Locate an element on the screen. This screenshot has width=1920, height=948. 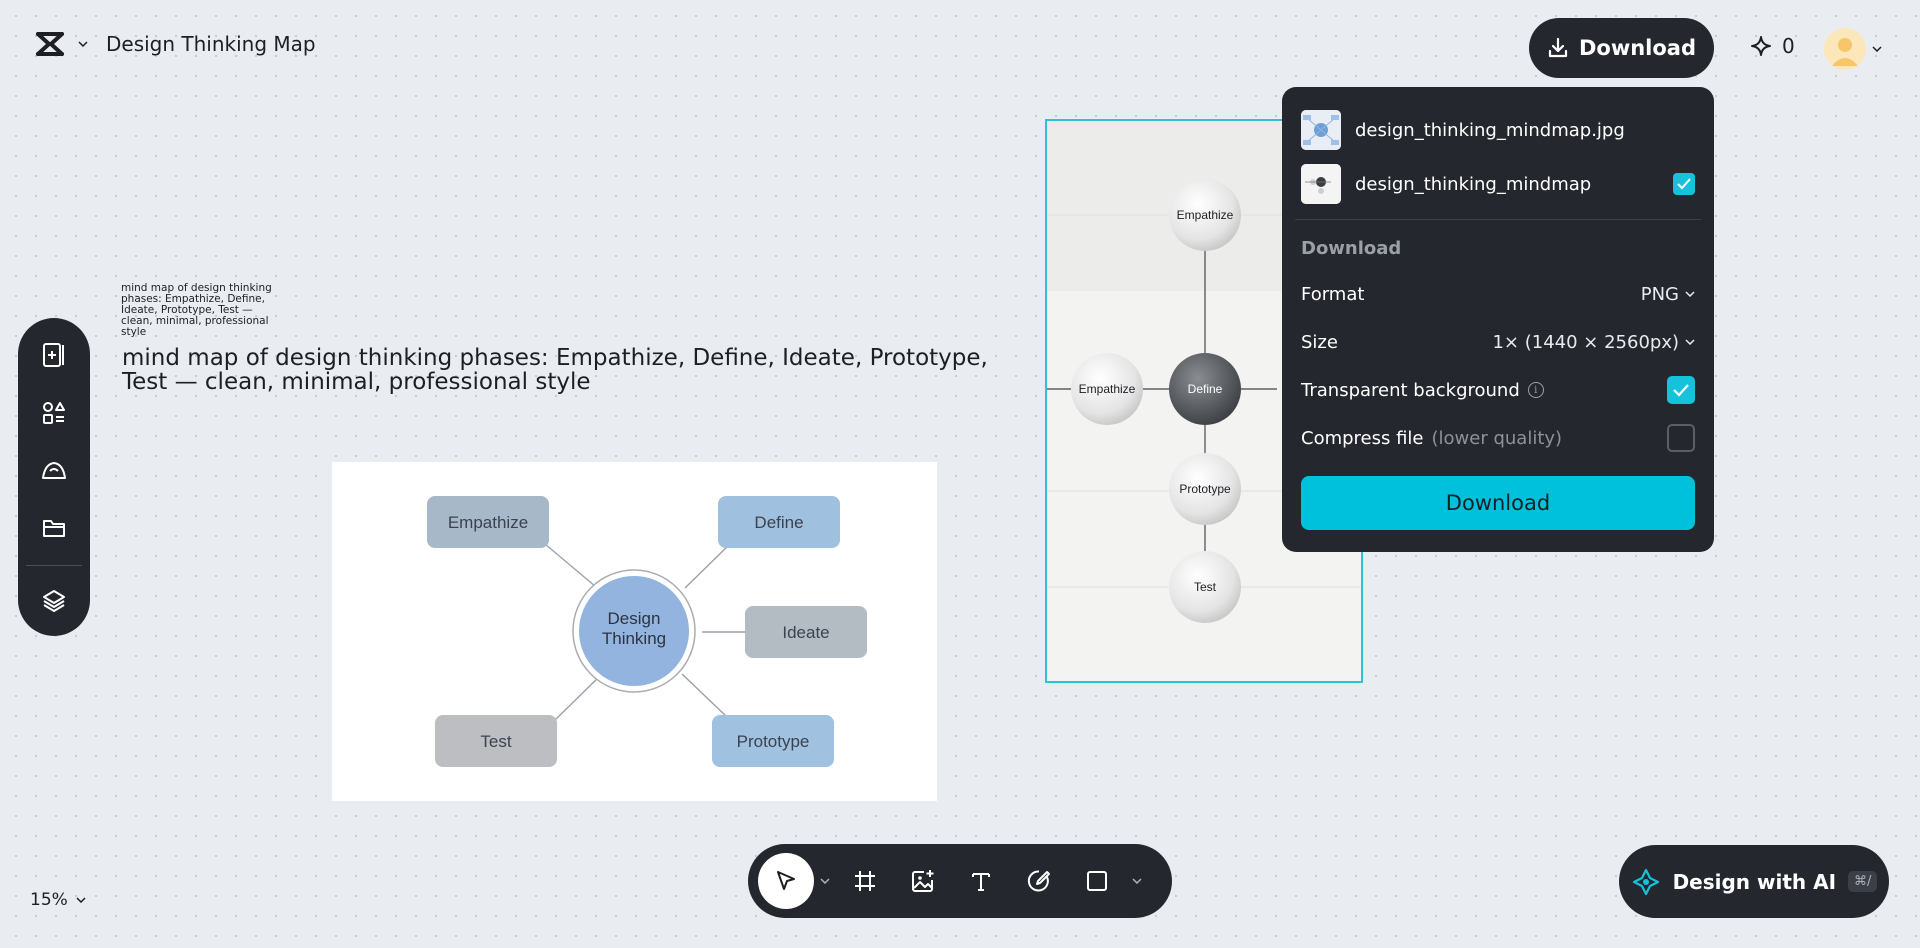
select-tool-button is located at coordinates (786, 881).